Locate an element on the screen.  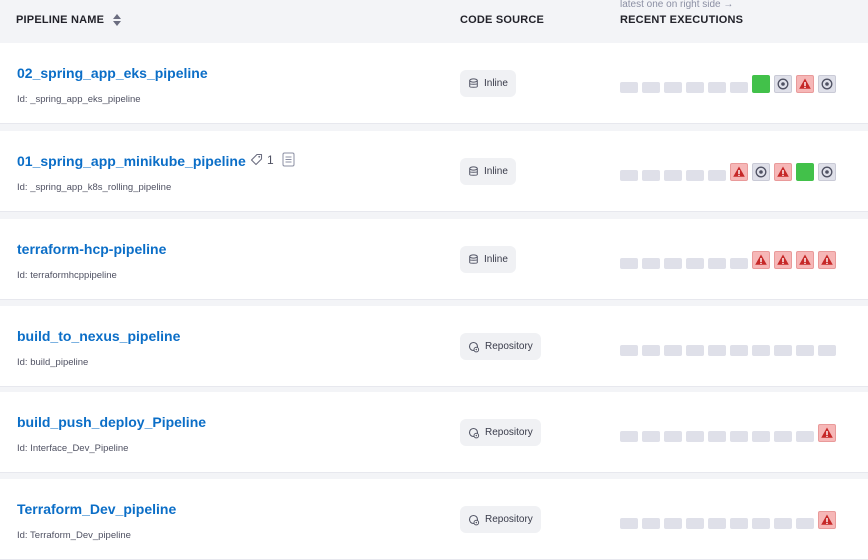
pipeline-name-header: PIPELINE NAME is located at coordinates (60, 20).